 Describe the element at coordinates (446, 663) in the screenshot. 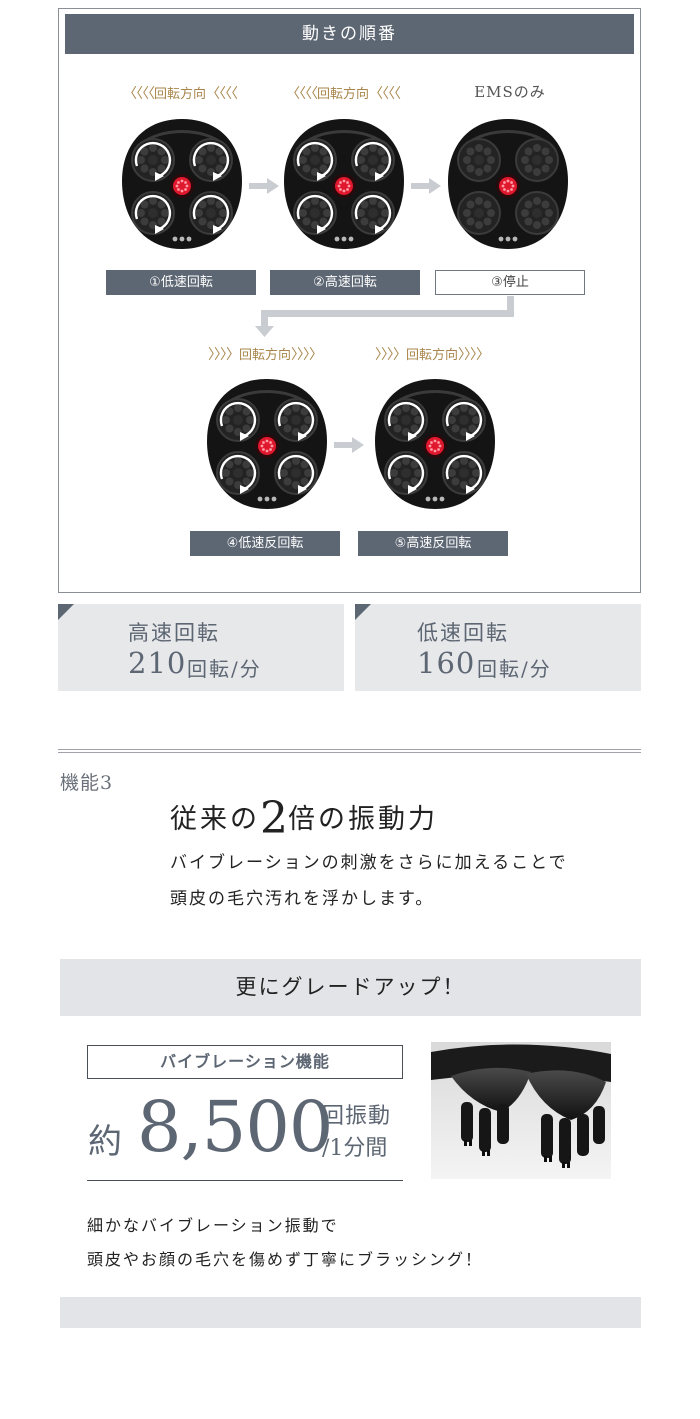

I see `speed-value: 160` at that location.